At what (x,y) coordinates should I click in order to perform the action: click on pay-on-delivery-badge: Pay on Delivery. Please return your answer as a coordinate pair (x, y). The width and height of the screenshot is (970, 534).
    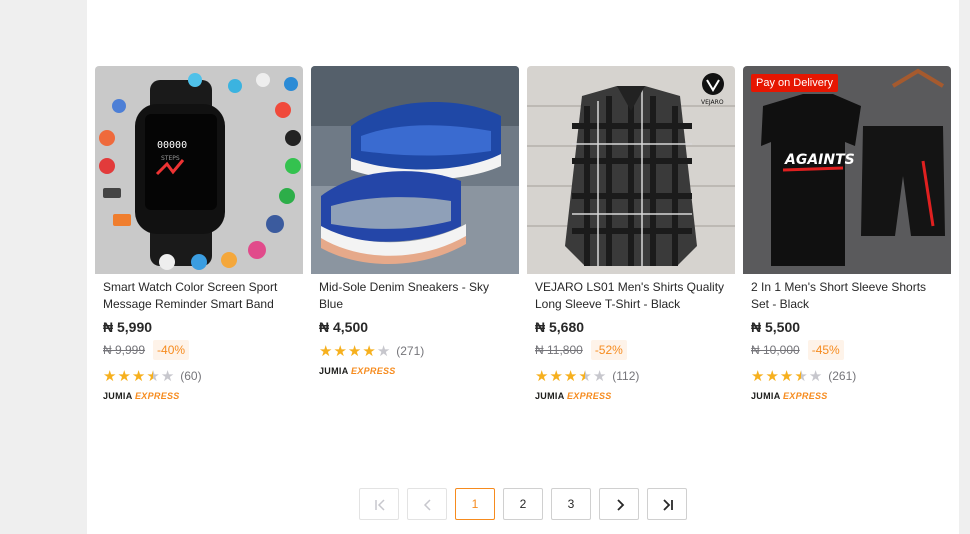
    Looking at the image, I should click on (795, 83).